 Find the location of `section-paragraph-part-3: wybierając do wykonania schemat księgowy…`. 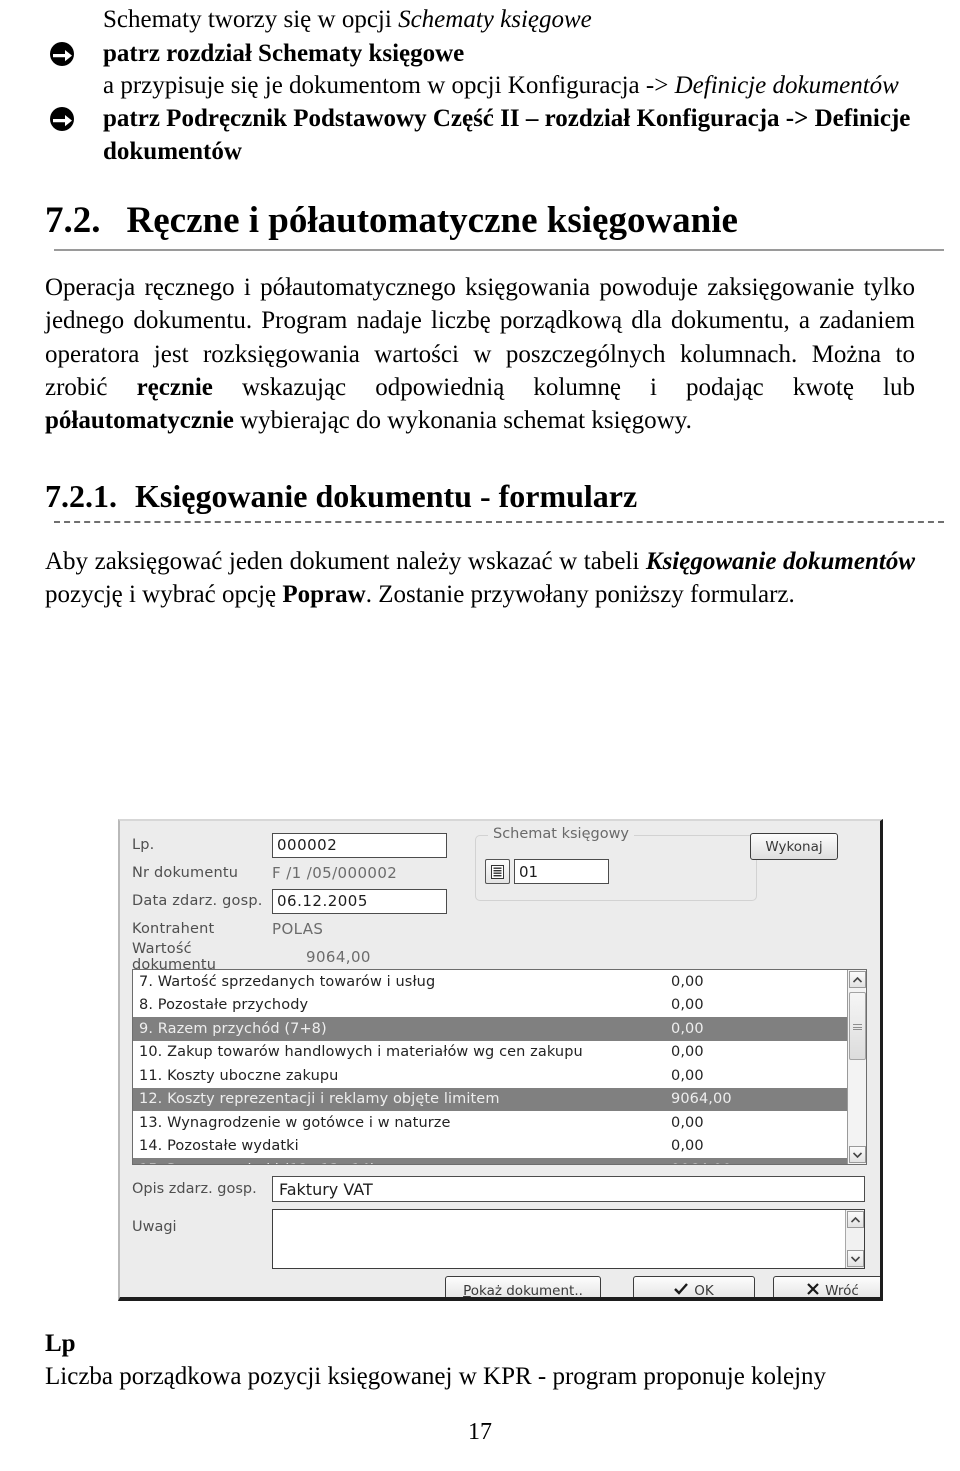

section-paragraph-part-3: wybierając do wykonania schemat księgowy… is located at coordinates (462, 421).